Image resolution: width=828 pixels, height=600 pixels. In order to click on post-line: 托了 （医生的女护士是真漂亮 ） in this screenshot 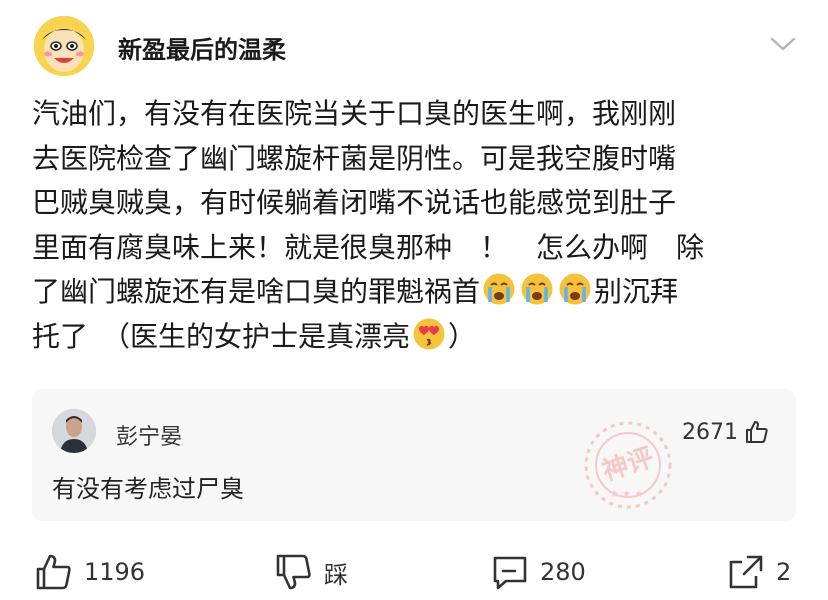, I will do `click(416, 337)`.